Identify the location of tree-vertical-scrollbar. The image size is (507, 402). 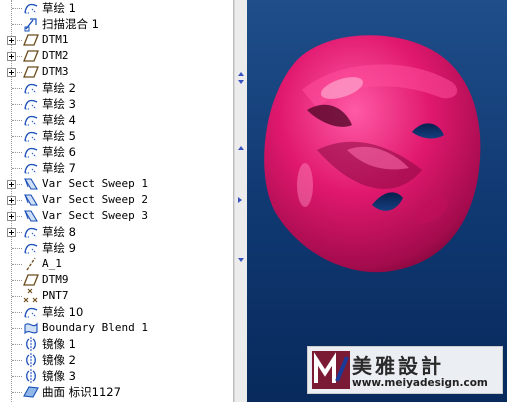
(241, 201).